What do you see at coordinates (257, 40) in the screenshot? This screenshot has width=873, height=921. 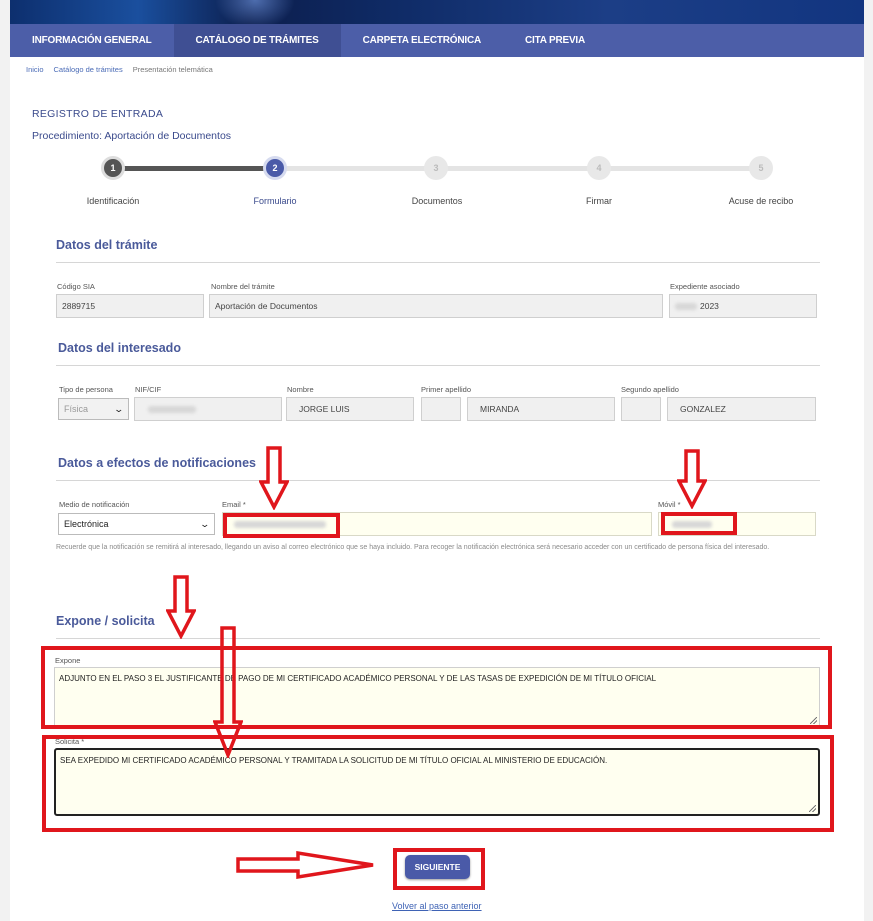 I see `nav-catalogo-tramites: CATÁLOGO DE TRÁMITES` at bounding box center [257, 40].